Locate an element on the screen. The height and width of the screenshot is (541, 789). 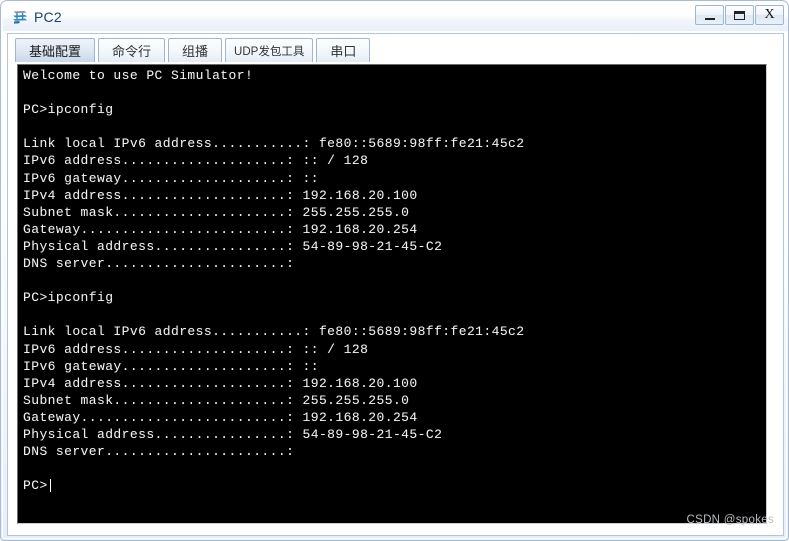
minimize-button is located at coordinates (709, 15).